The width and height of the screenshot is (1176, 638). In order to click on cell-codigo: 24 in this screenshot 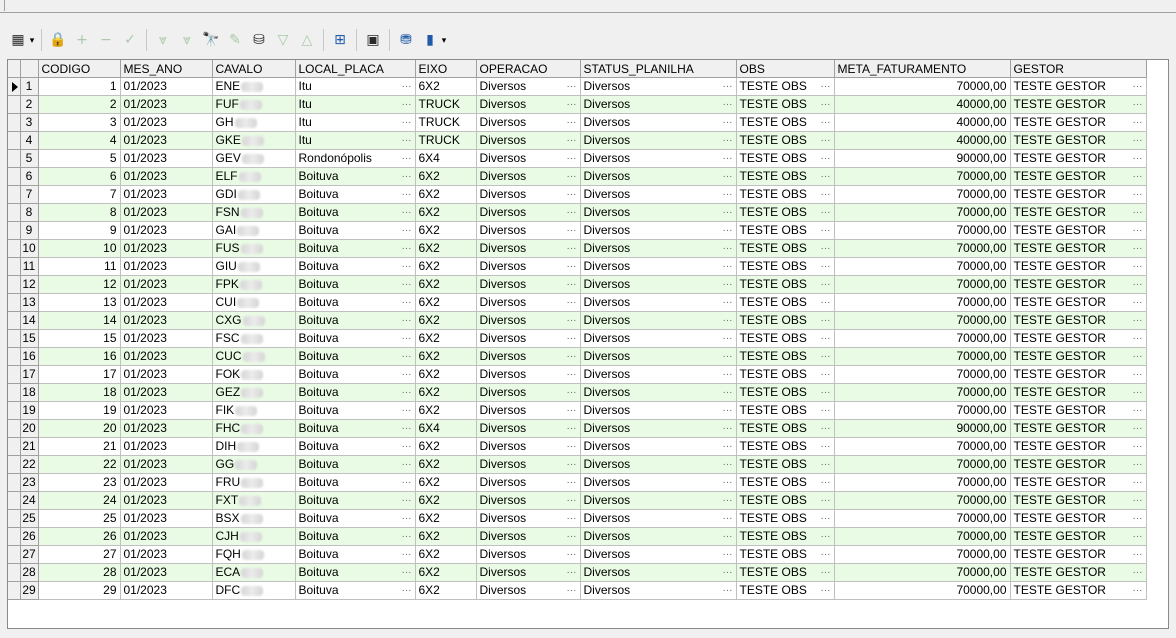, I will do `click(79, 500)`.